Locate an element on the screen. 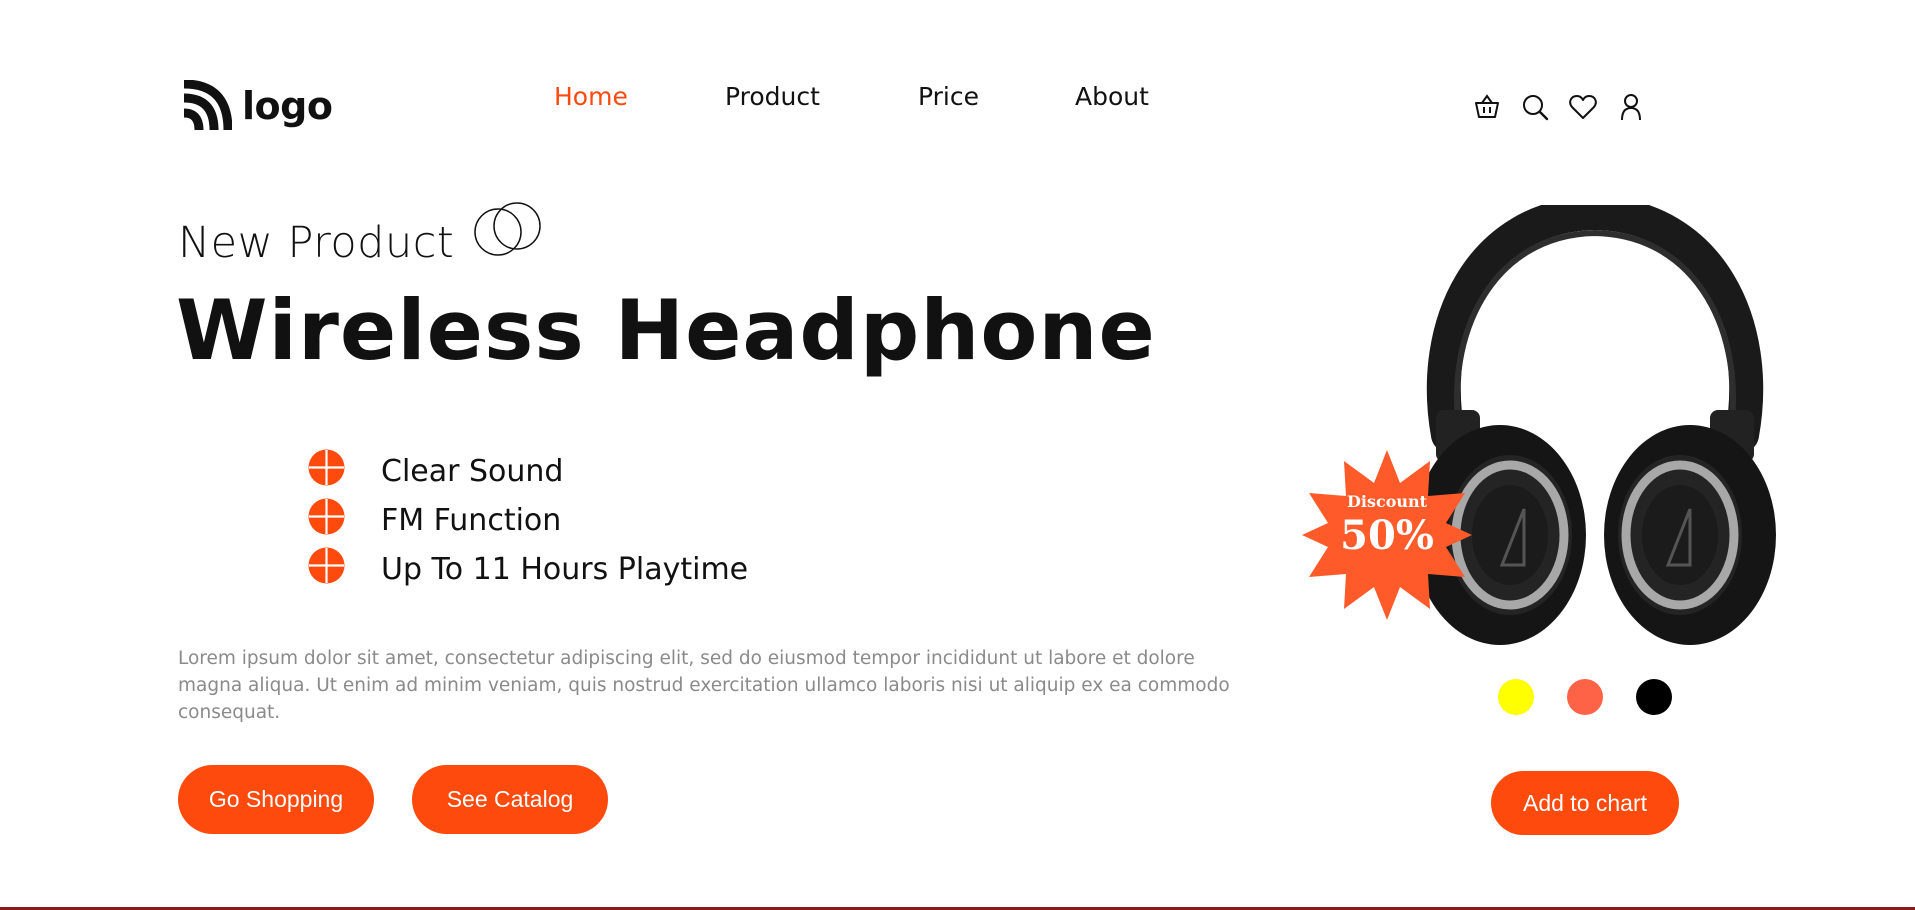 The image size is (1915, 910). heart-icon is located at coordinates (1583, 107).